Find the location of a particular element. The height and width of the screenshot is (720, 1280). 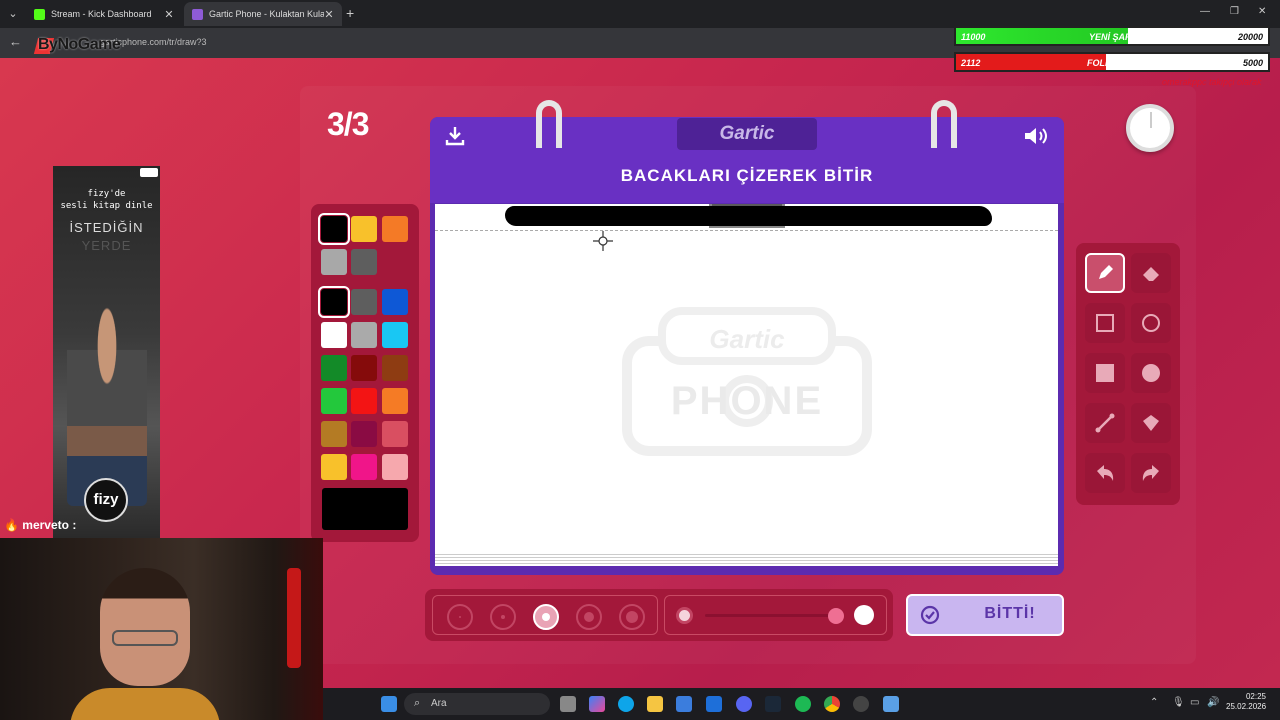

microphone-icon: 🎙 is located at coordinates (1178, 702).